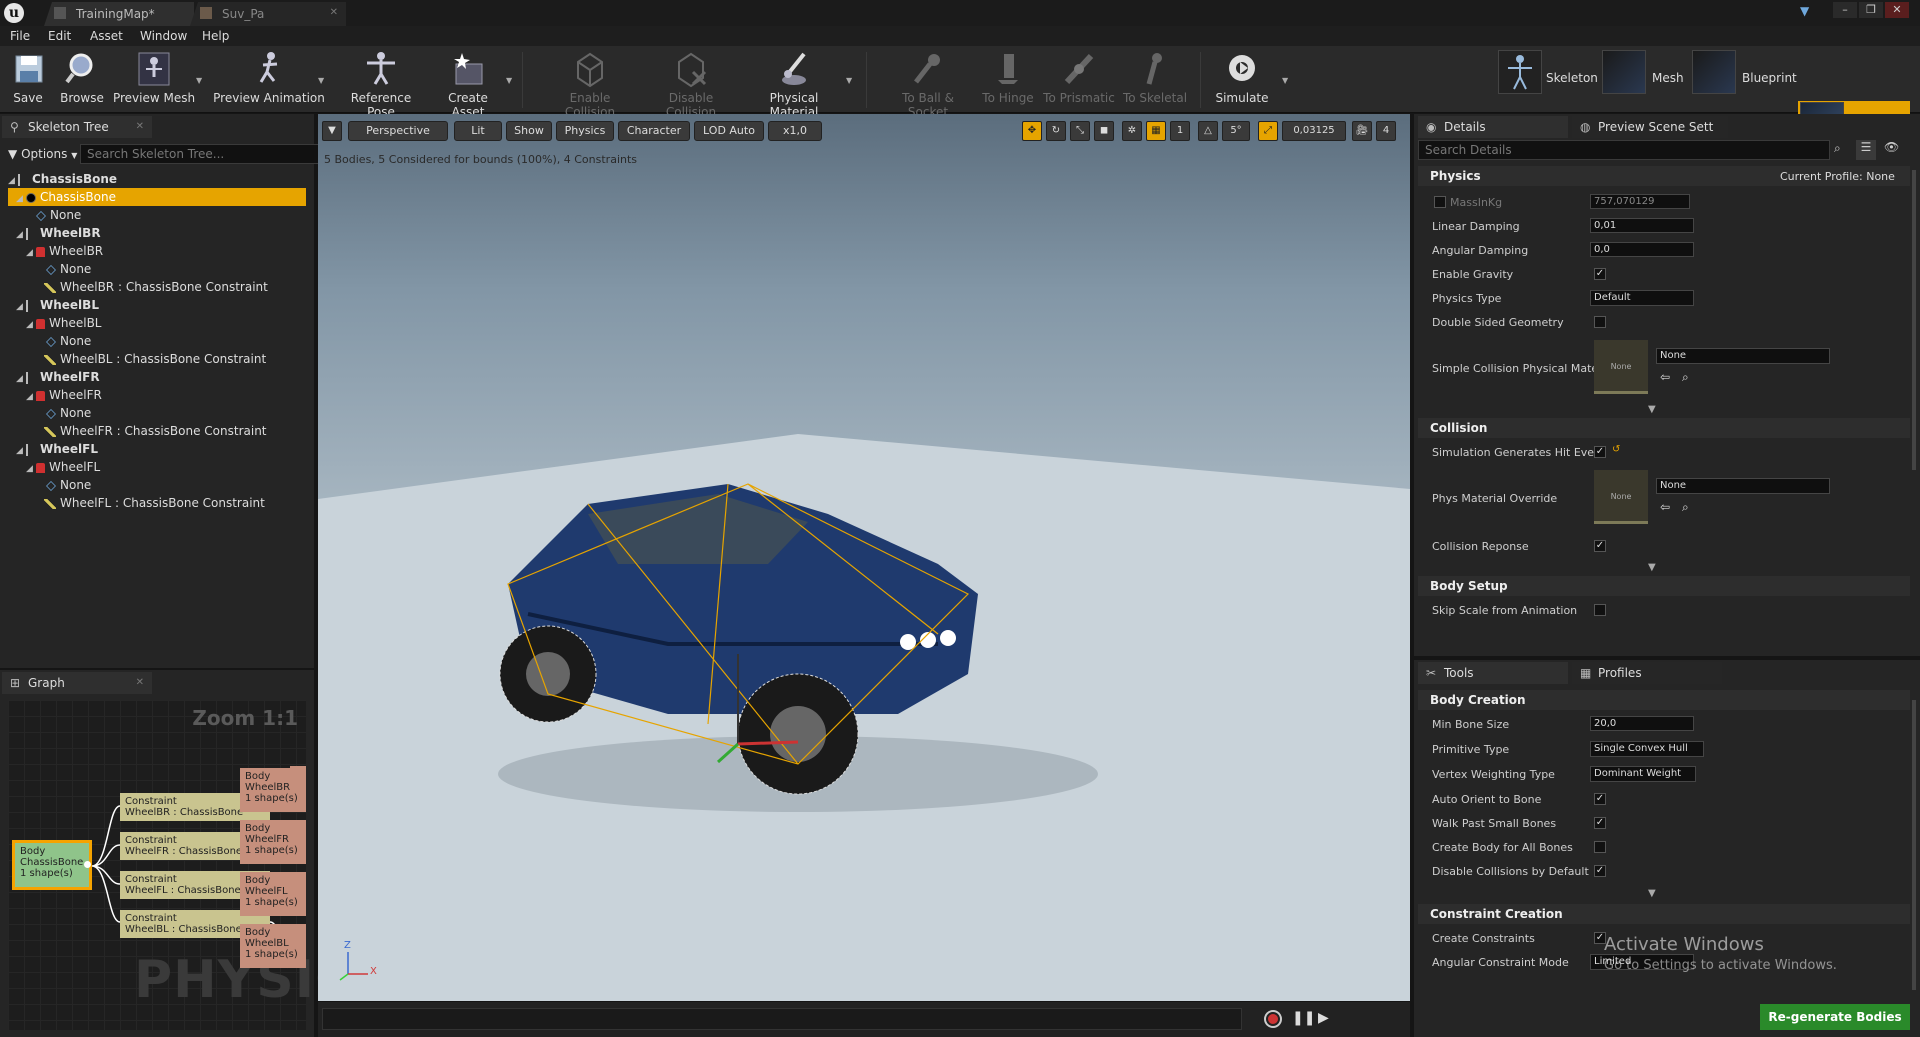  Describe the element at coordinates (585, 131) in the screenshot. I see `physics-button: Physics` at that location.